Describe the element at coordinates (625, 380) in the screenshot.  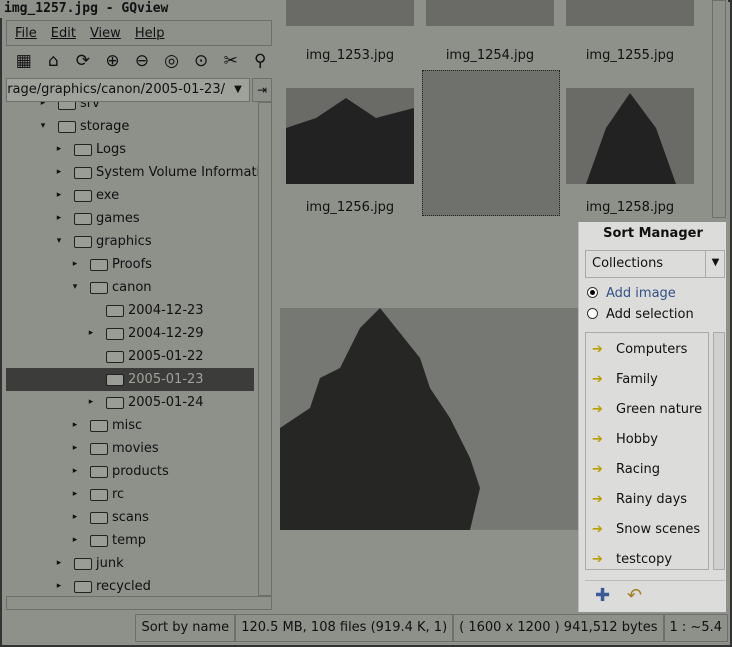
I see `collection-item: ➔ Family` at that location.